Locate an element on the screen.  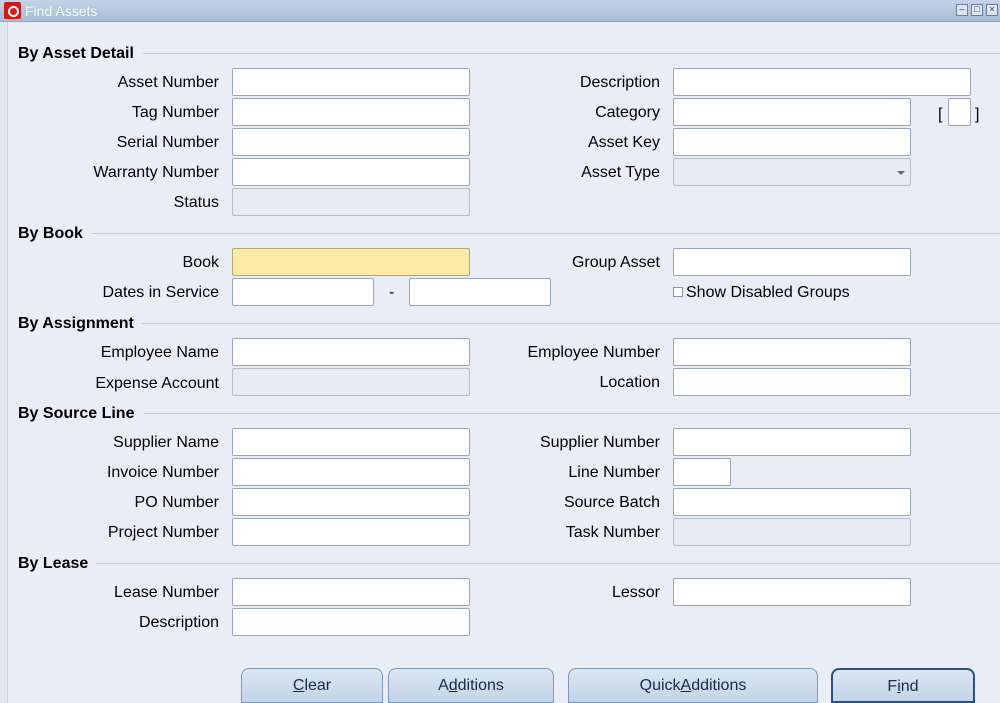
maximize-icon: □ is located at coordinates (977, 10).